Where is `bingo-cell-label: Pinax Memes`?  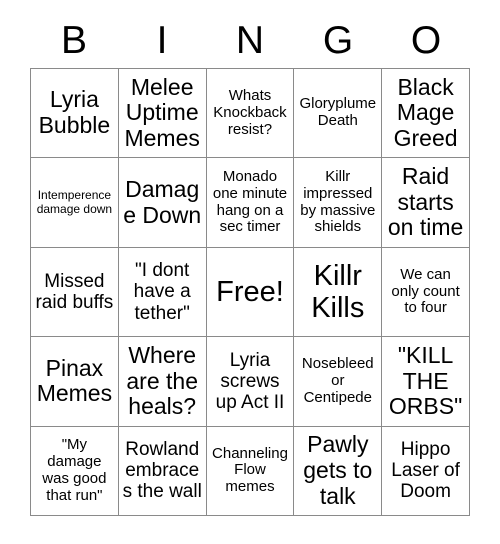 bingo-cell-label: Pinax Memes is located at coordinates (74, 380).